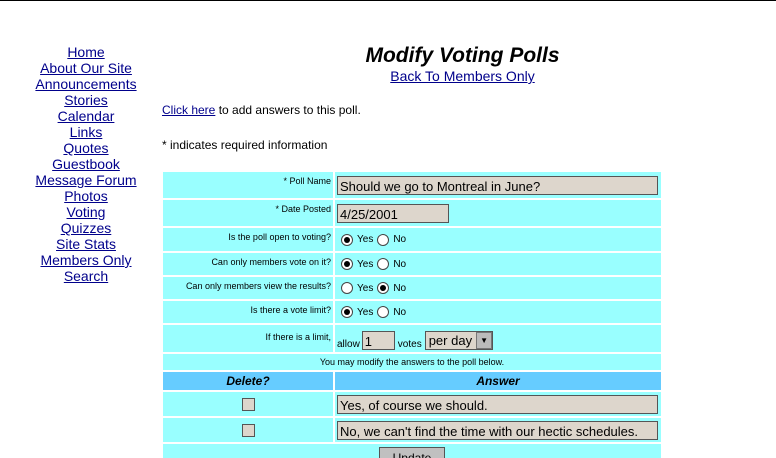  Describe the element at coordinates (365, 239) in the screenshot. I see `open-yes-label: Yes` at that location.